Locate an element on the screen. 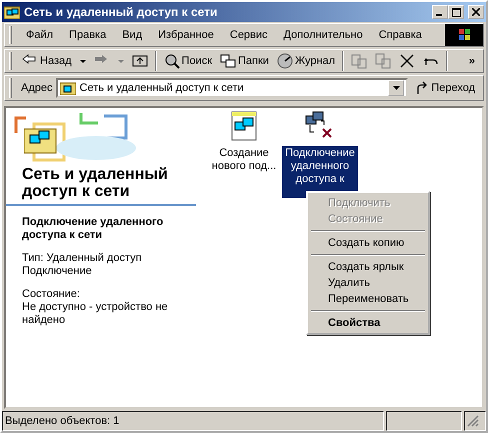 Image resolution: width=488 pixels, height=433 pixels. address-field: Сеть и удаленный доступ к сети is located at coordinates (232, 88).